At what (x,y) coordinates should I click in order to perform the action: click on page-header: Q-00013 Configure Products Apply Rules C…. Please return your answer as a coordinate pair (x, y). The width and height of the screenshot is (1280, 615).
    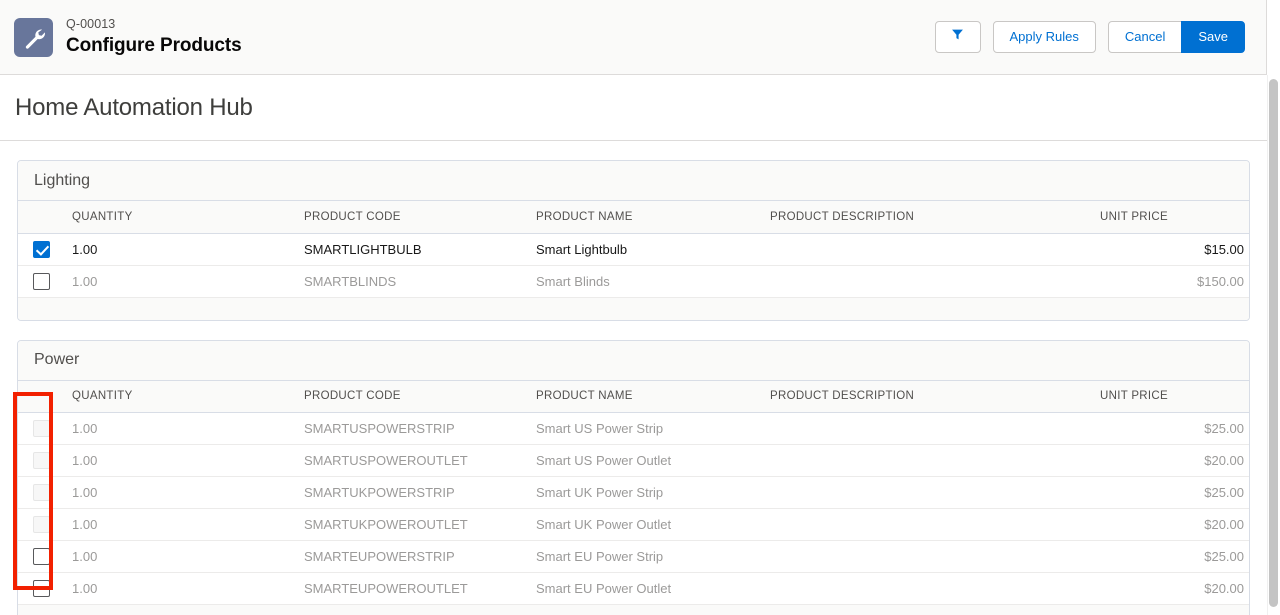
    Looking at the image, I should click on (633, 37).